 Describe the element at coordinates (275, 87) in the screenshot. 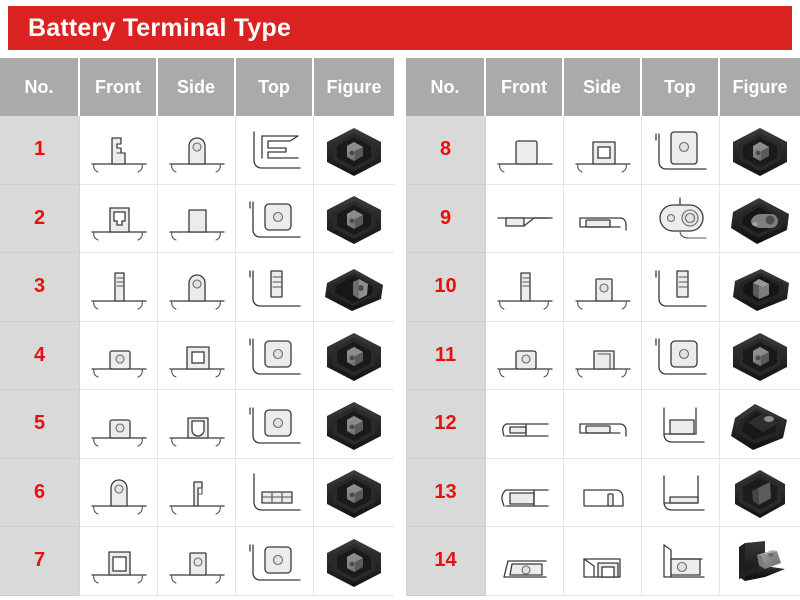

I see `column-header-top: Top` at that location.